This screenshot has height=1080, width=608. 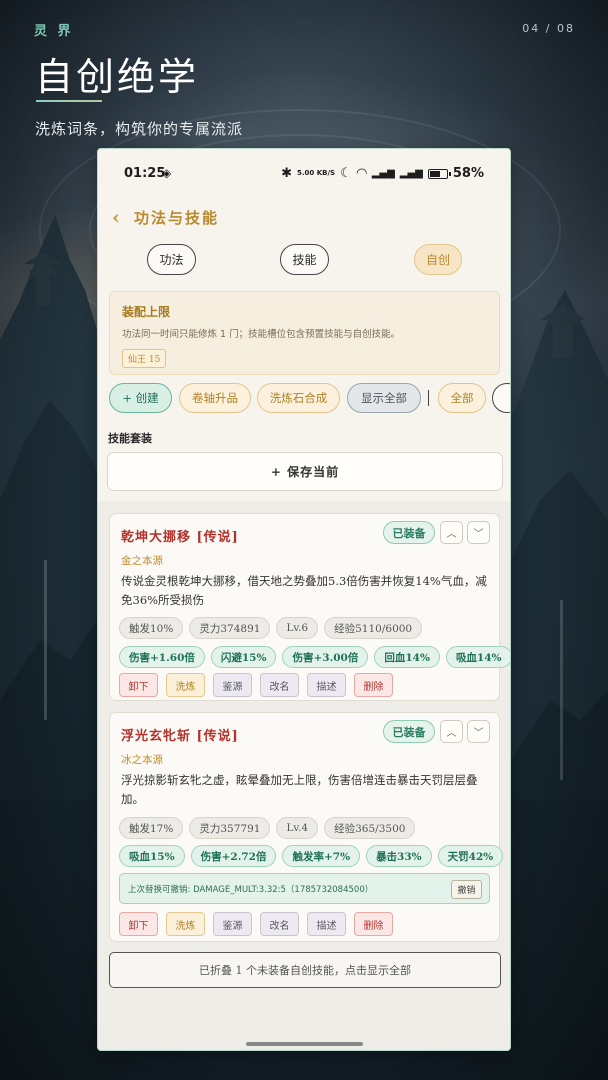 I want to click on buff-chip: 吸血14%, so click(x=477, y=657).